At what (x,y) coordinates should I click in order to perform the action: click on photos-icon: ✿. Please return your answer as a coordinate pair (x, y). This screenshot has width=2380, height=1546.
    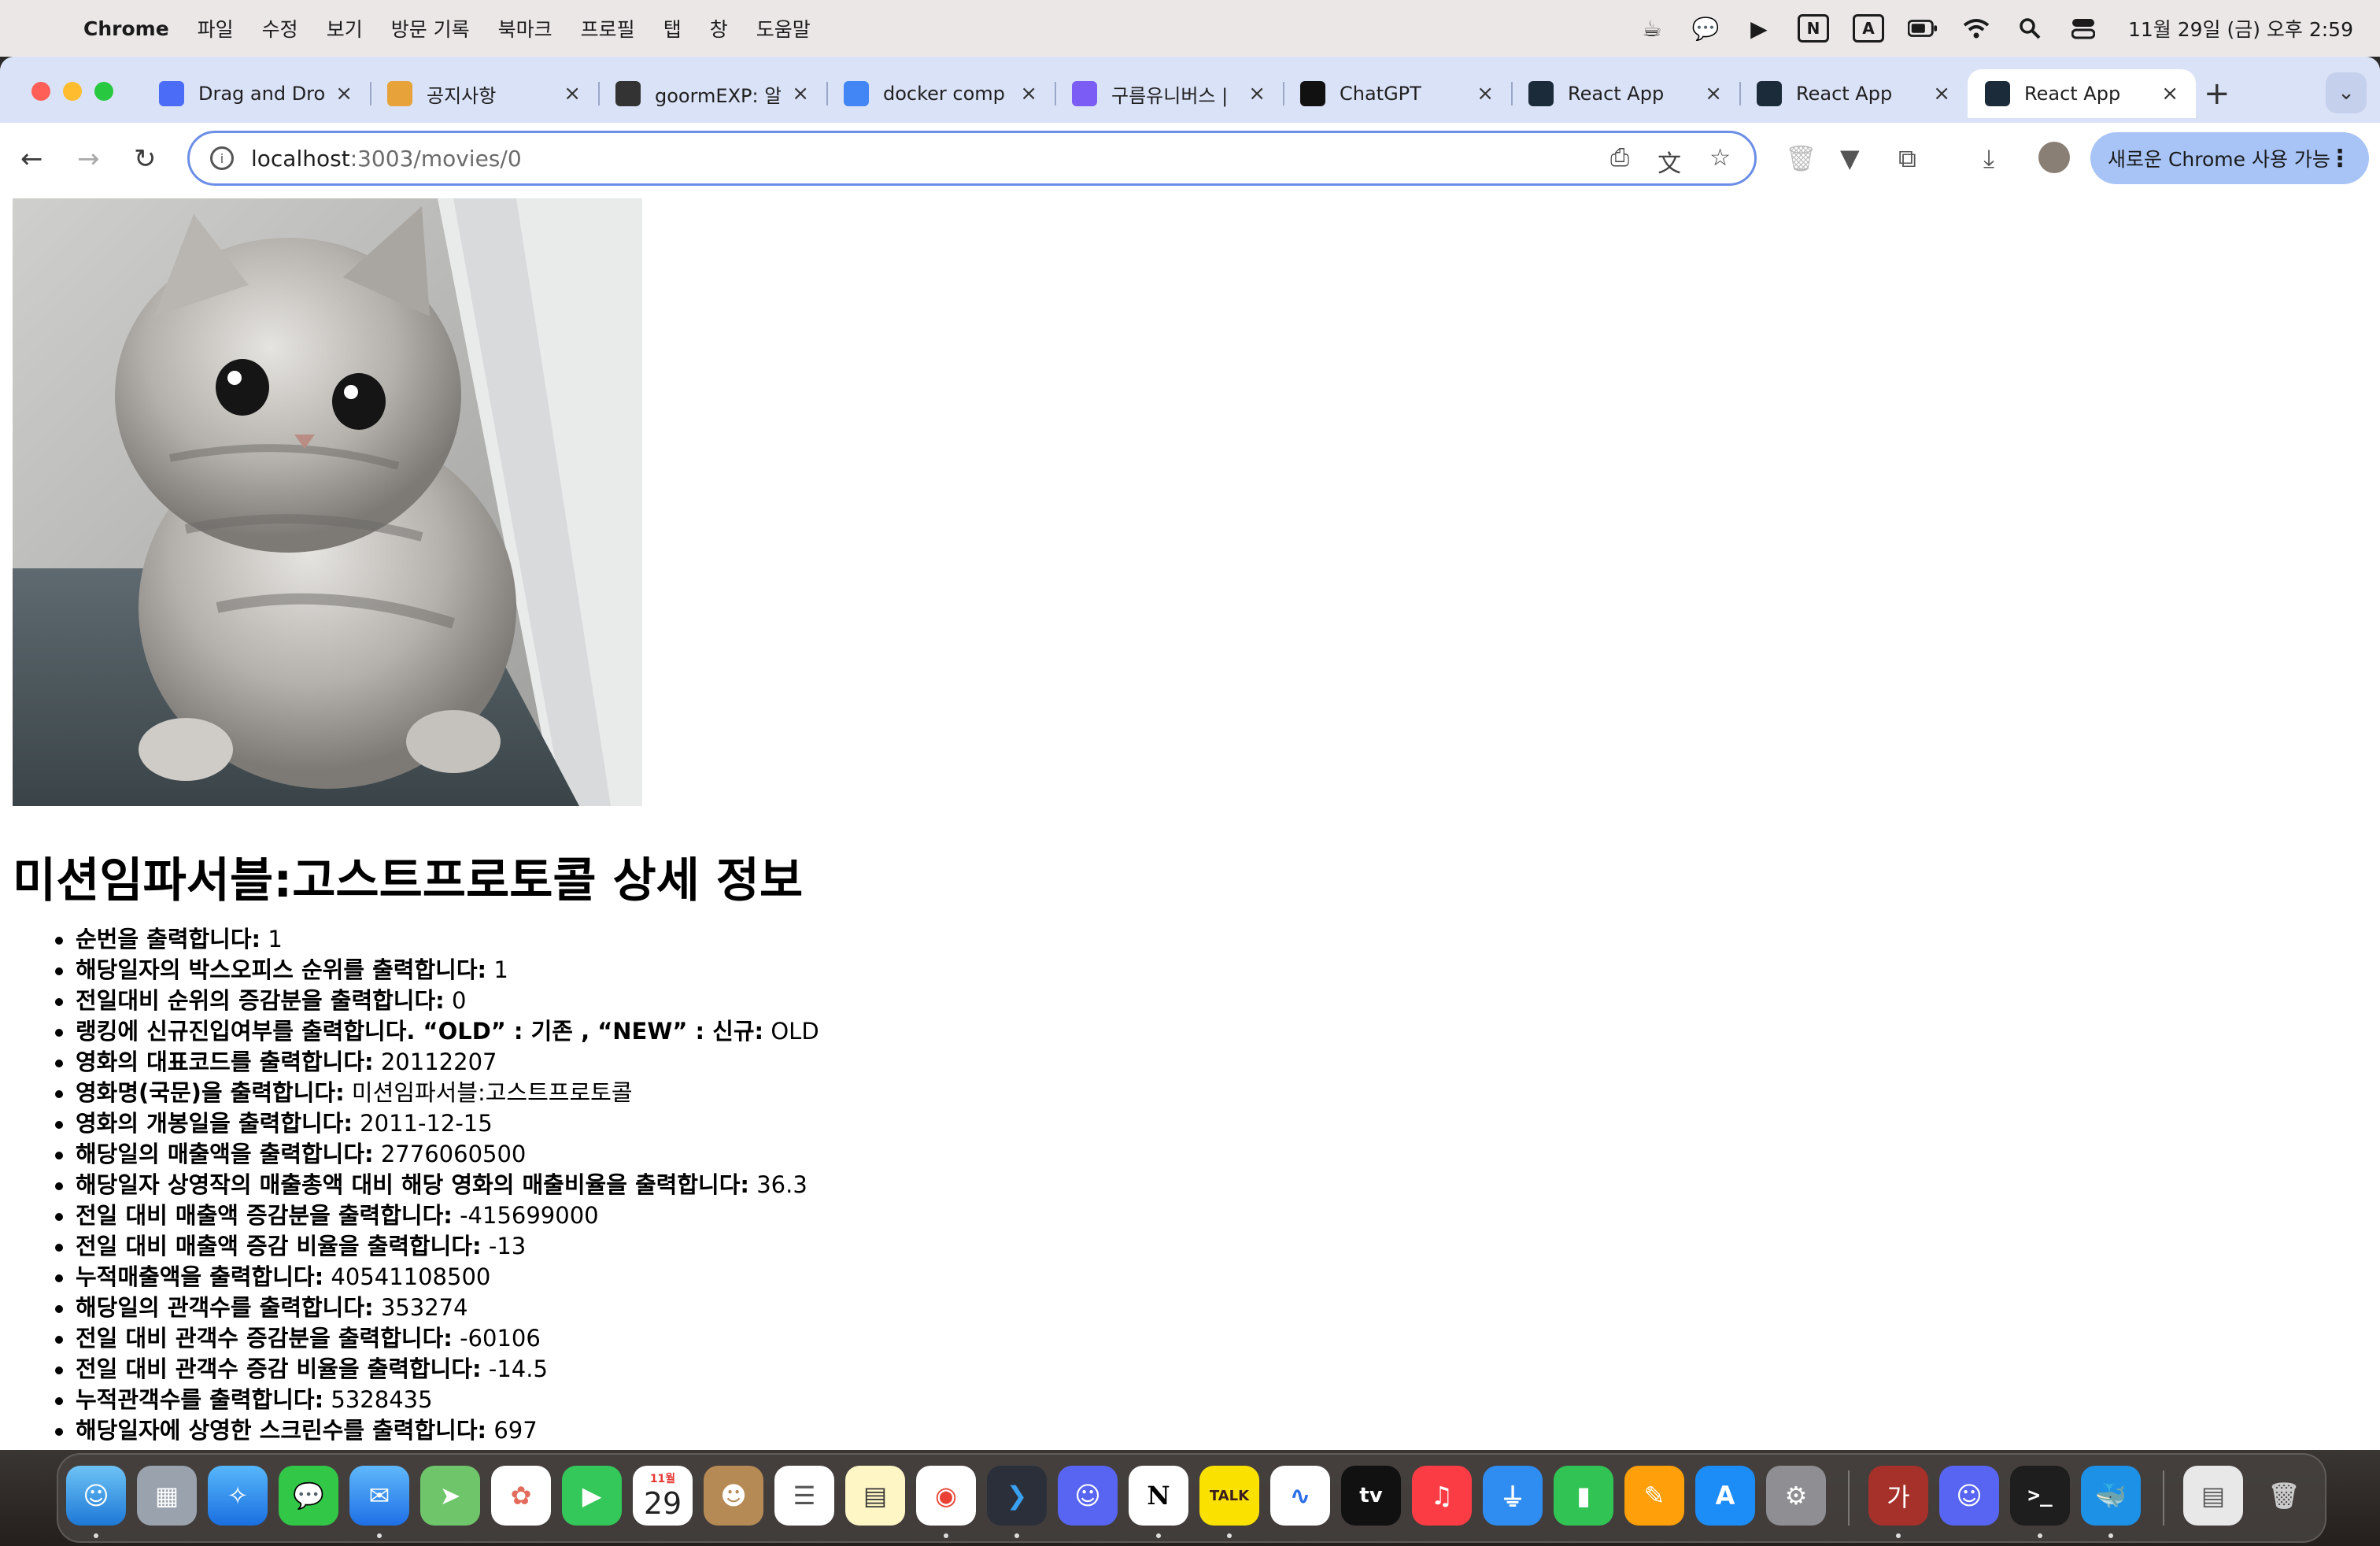
    Looking at the image, I should click on (521, 1496).